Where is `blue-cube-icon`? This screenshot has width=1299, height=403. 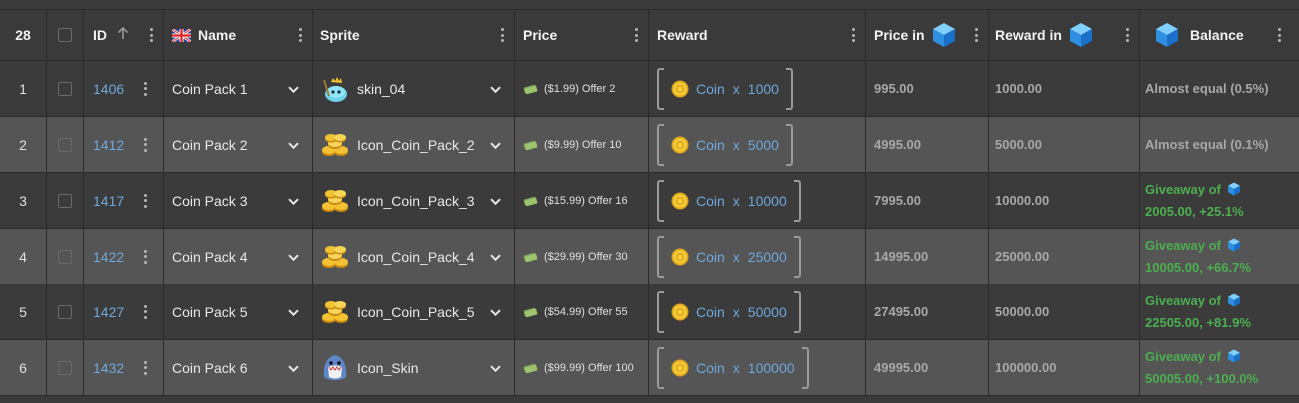 blue-cube-icon is located at coordinates (1233, 188).